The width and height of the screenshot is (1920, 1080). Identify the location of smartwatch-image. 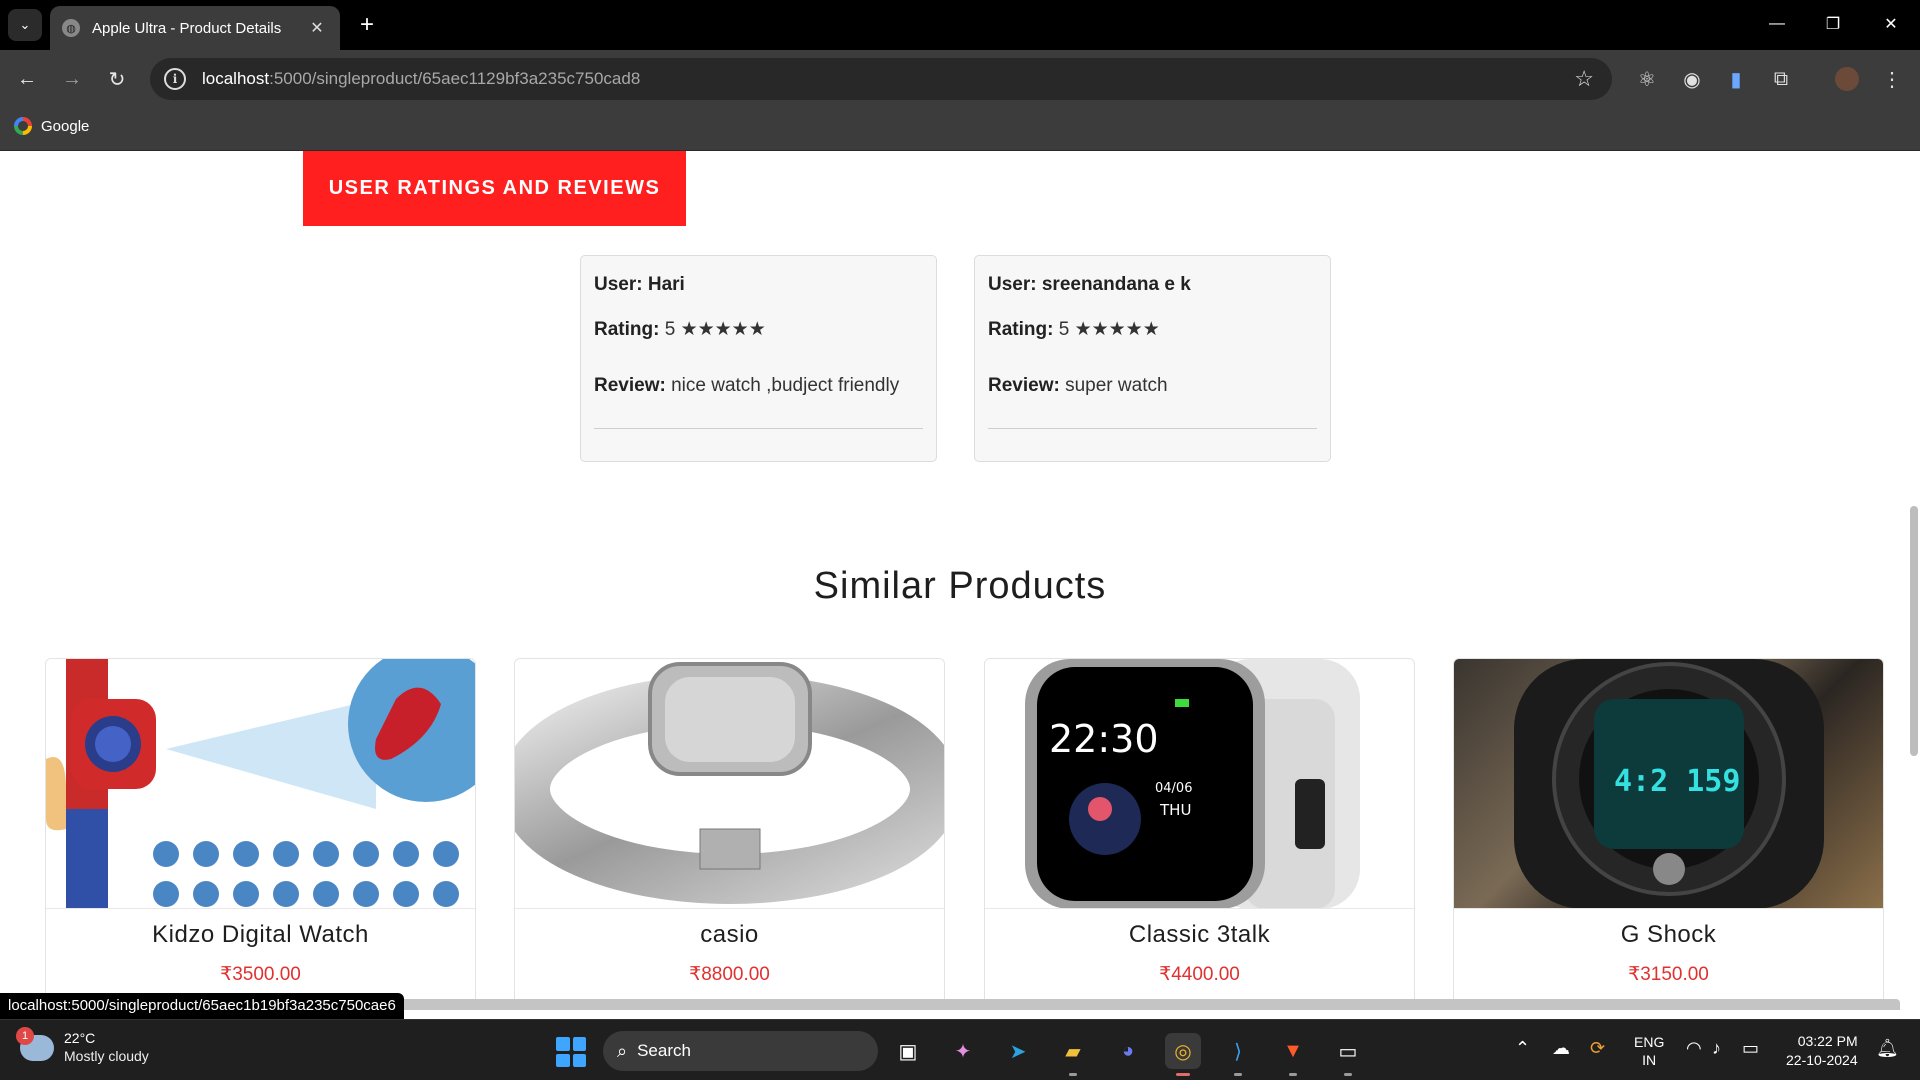
(1192, 783).